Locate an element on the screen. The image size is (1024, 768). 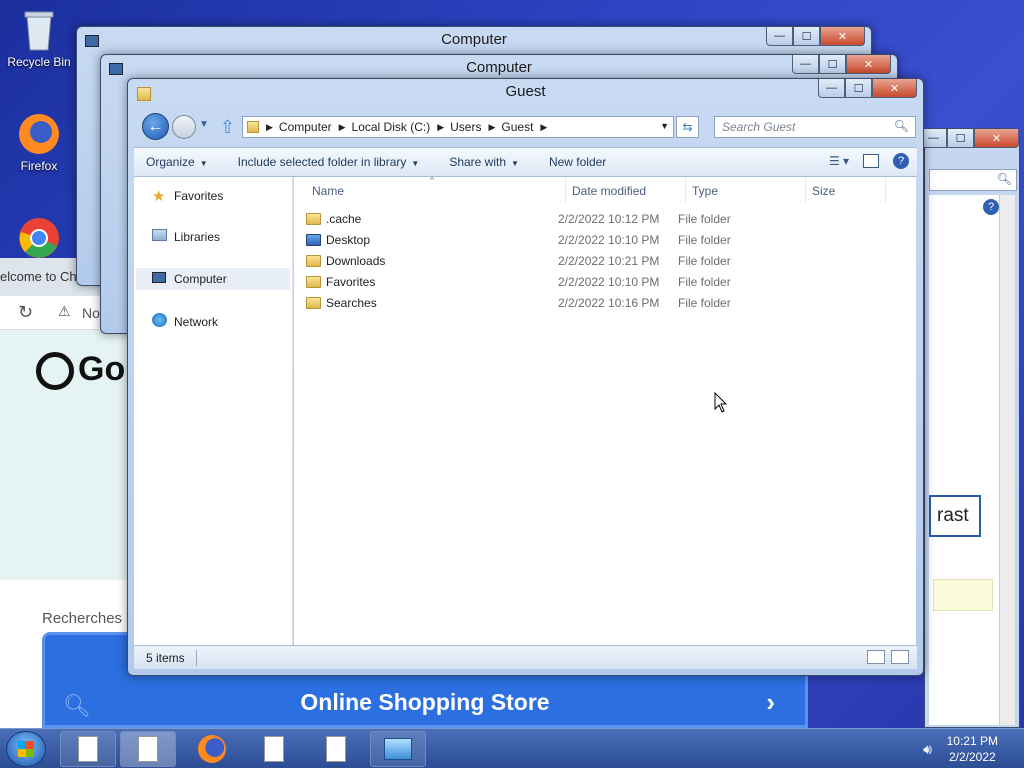
taskbar-item-document is located at coordinates (88, 749).